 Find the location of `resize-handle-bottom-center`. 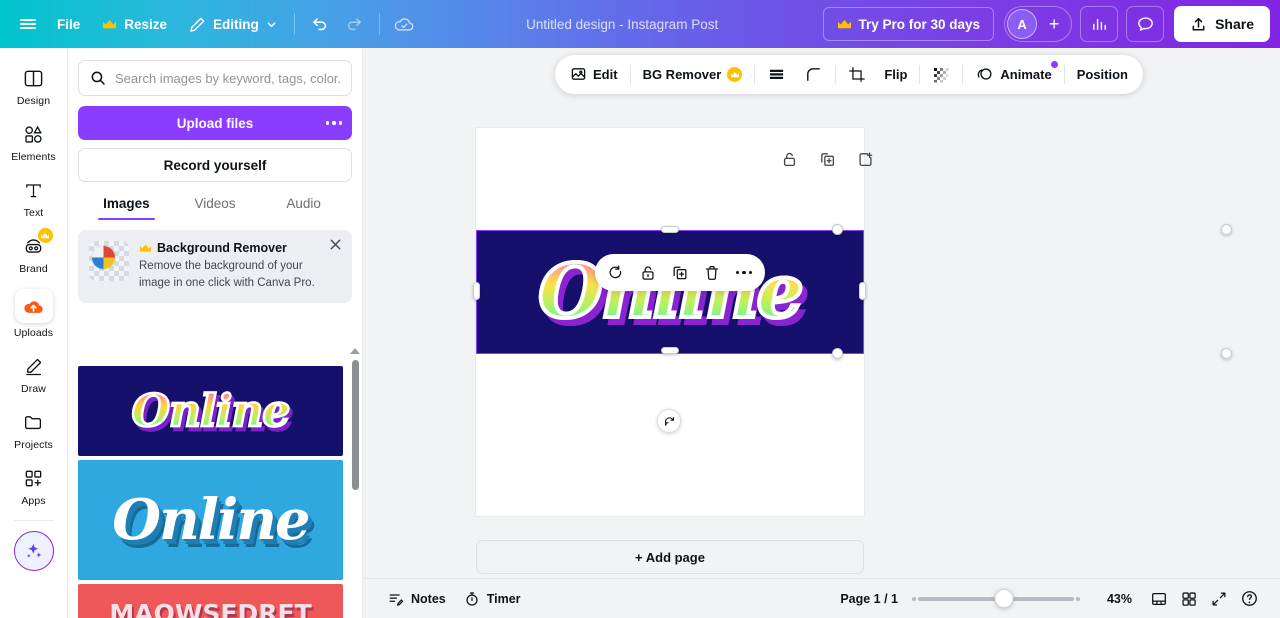

resize-handle-bottom-center is located at coordinates (670, 350).